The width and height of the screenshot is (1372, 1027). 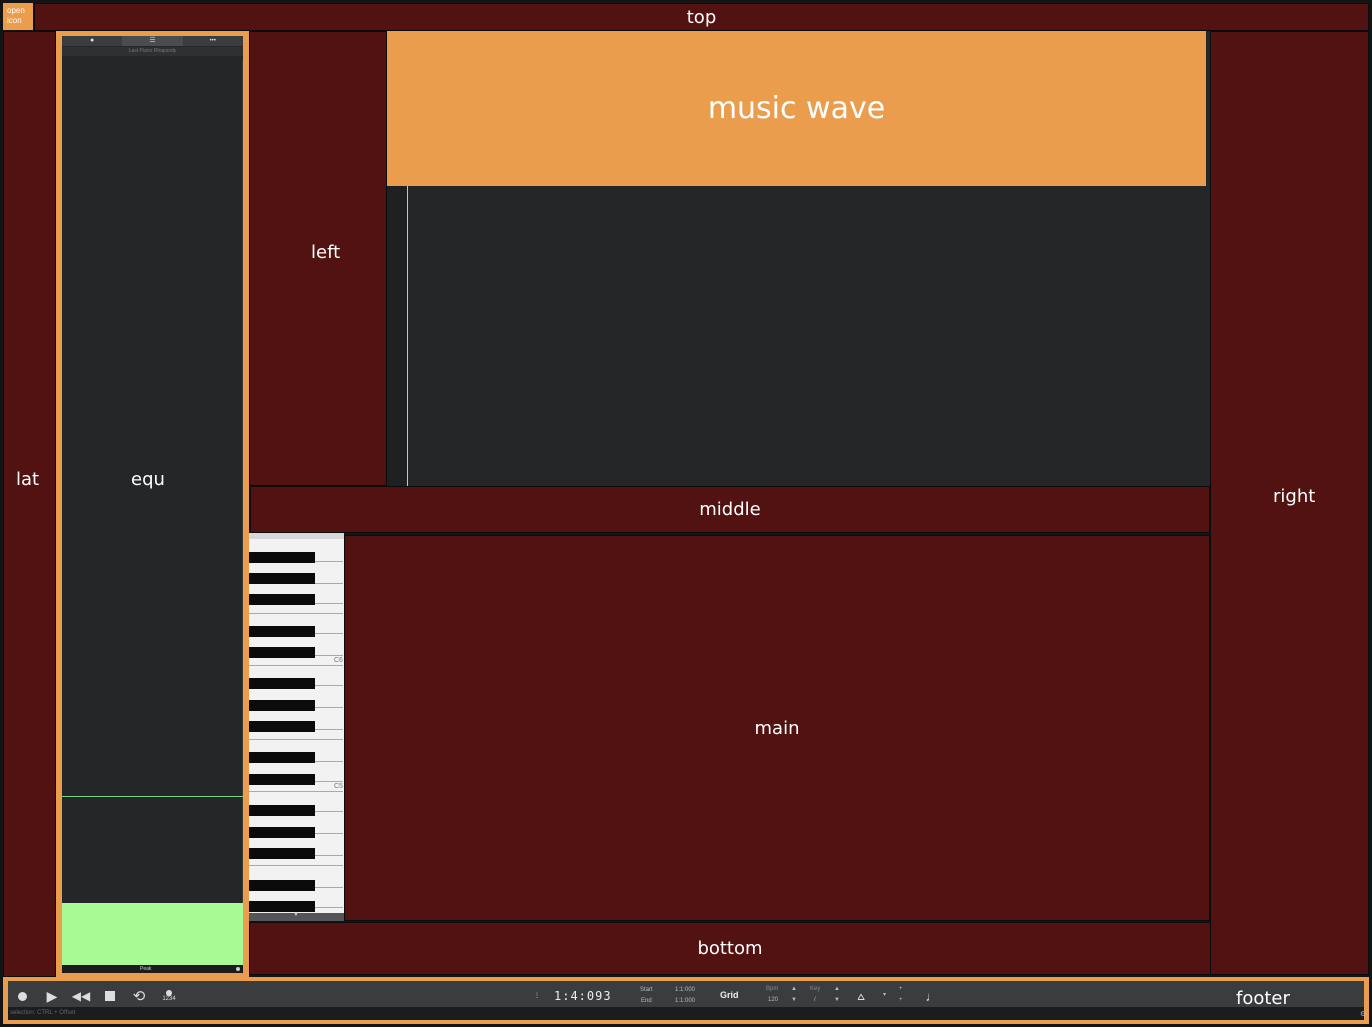 I want to click on bpm-down-icon: ▼, so click(x=794, y=1000).